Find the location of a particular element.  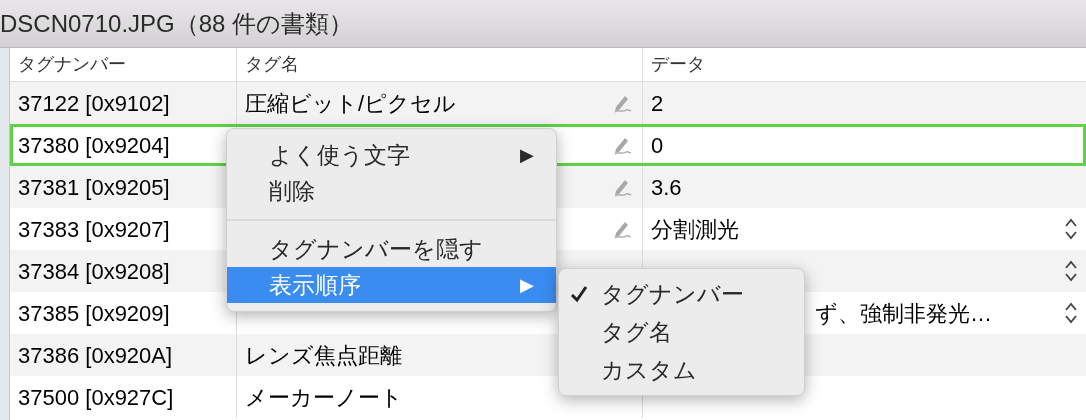

table-cell-text: 37381 [0x9205] is located at coordinates (94, 187).